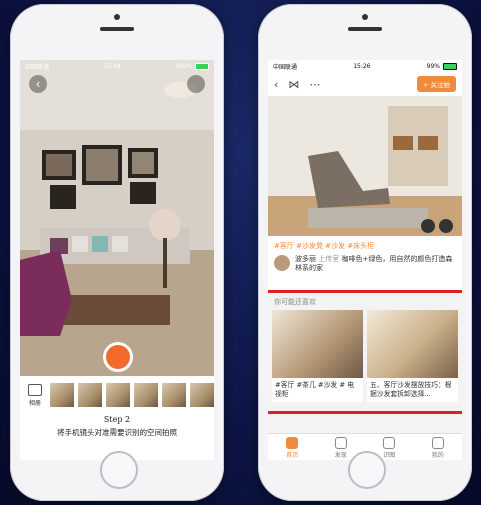 The width and height of the screenshot is (481, 505). Describe the element at coordinates (305, 259) in the screenshot. I see `author-name: 波多丽` at that location.